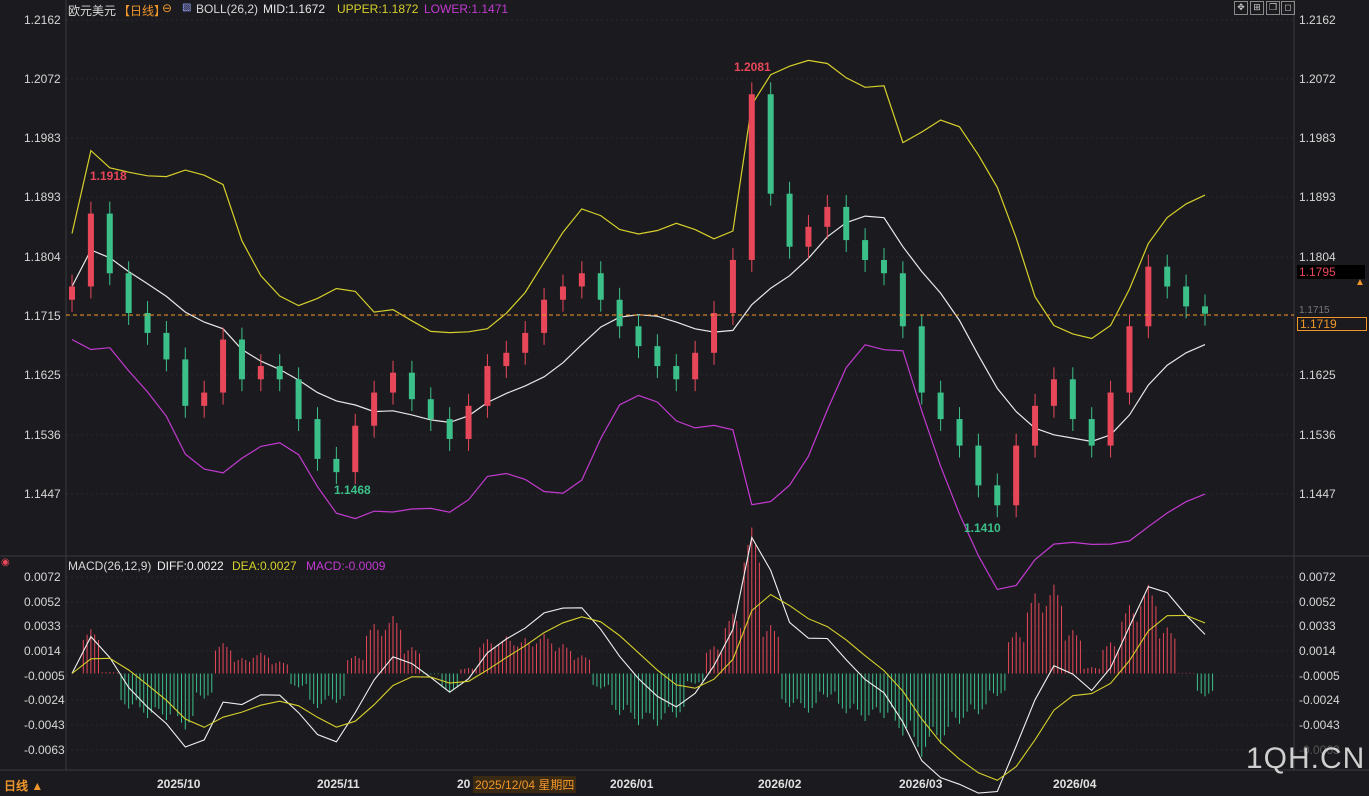  I want to click on macd-value: MACD:-0.0009, so click(346, 566).